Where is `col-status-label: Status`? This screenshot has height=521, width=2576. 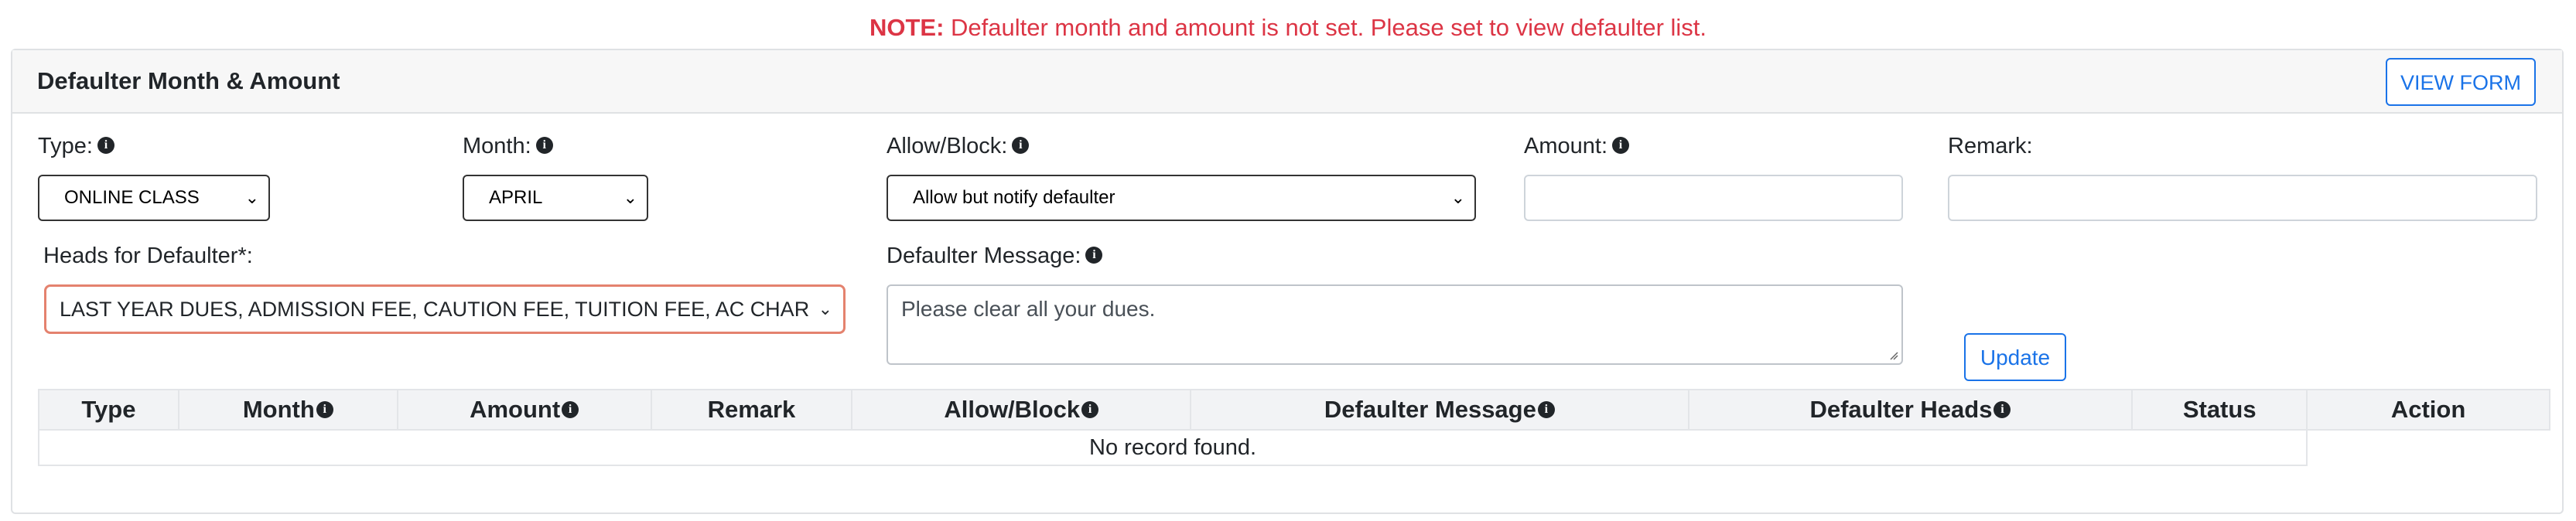
col-status-label: Status is located at coordinates (2219, 409).